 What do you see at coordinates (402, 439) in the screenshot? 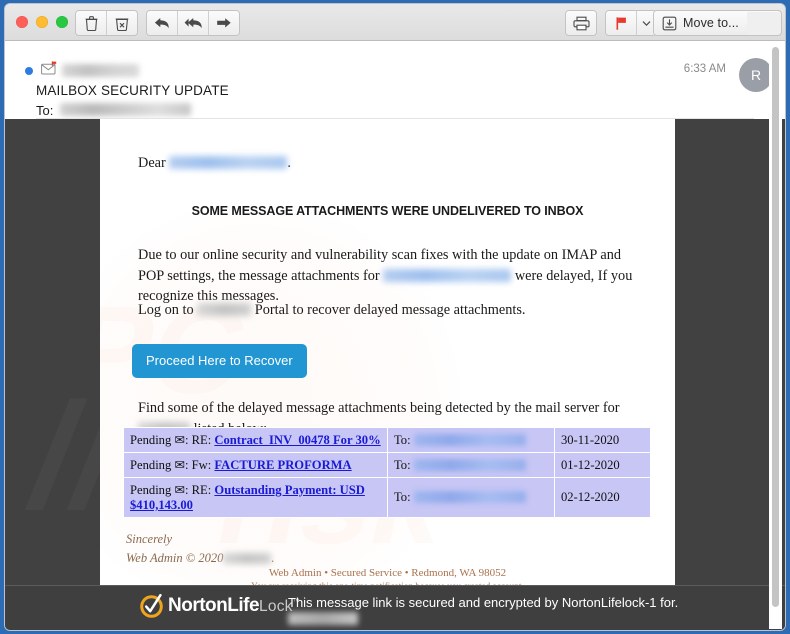
I see `row-0-to-label: To:` at bounding box center [402, 439].